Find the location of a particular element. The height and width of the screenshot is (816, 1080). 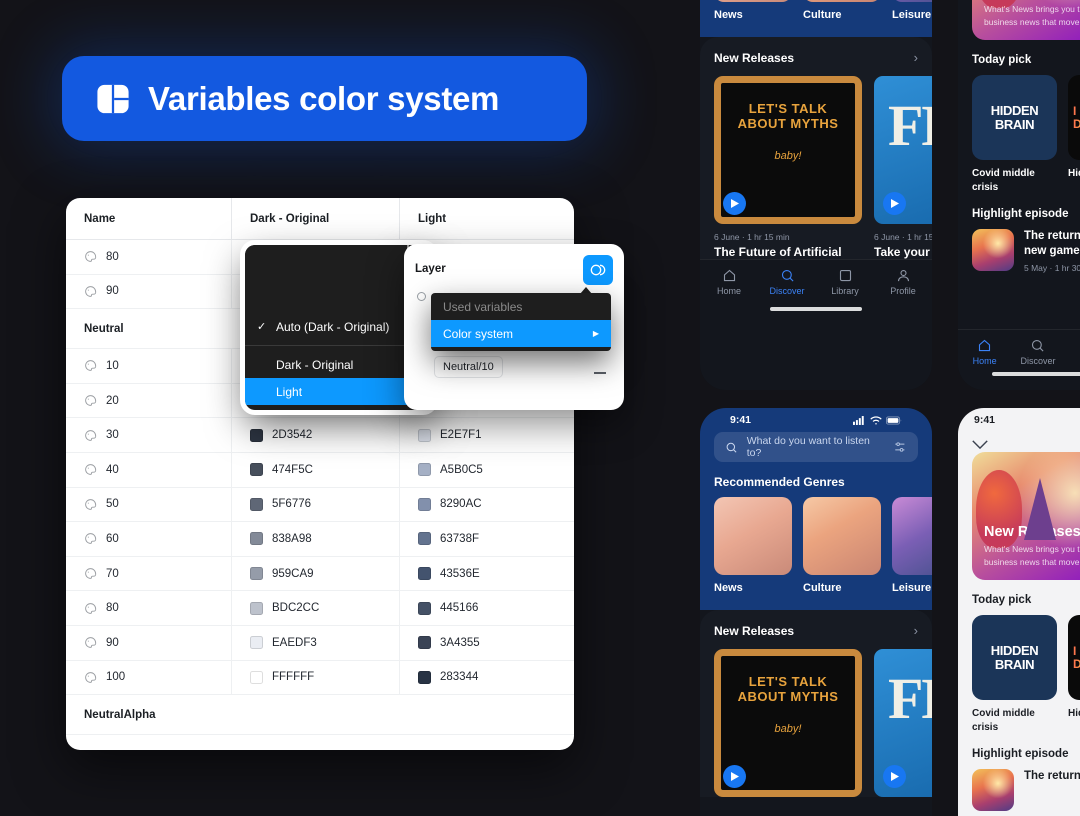

tab-library: Library is located at coordinates (845, 282).